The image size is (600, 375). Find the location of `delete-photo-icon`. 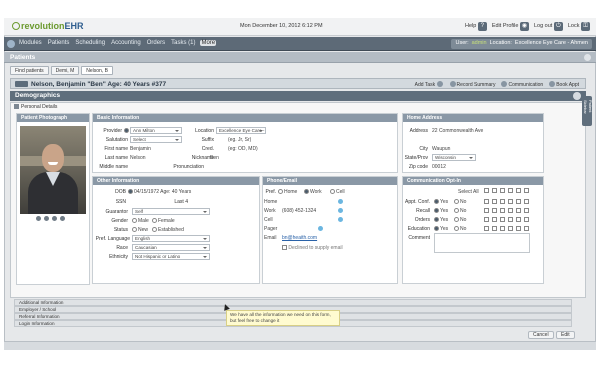

delete-photo-icon is located at coordinates (62, 218).